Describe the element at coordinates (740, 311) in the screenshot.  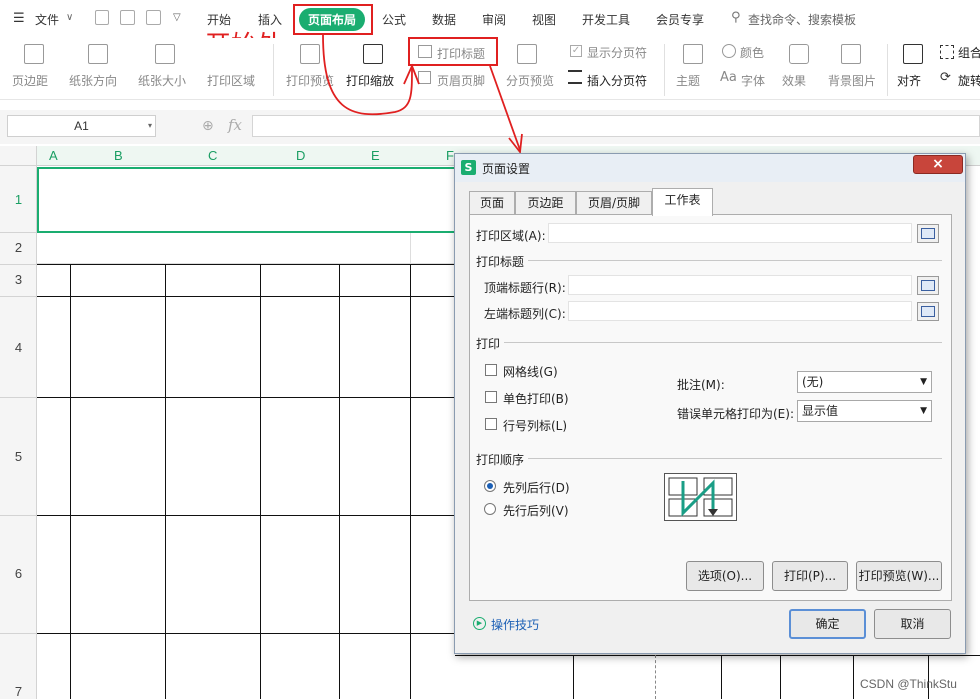
I see `left-columns-input` at that location.